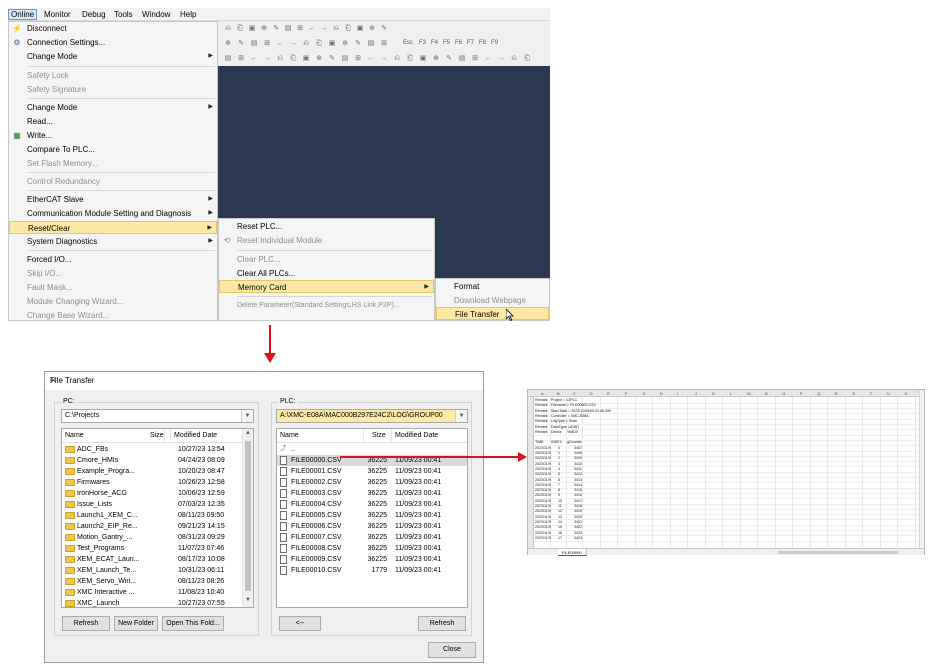 The width and height of the screenshot is (930, 665). Describe the element at coordinates (578, 501) in the screenshot. I see `sheet-cell: 3417` at that location.